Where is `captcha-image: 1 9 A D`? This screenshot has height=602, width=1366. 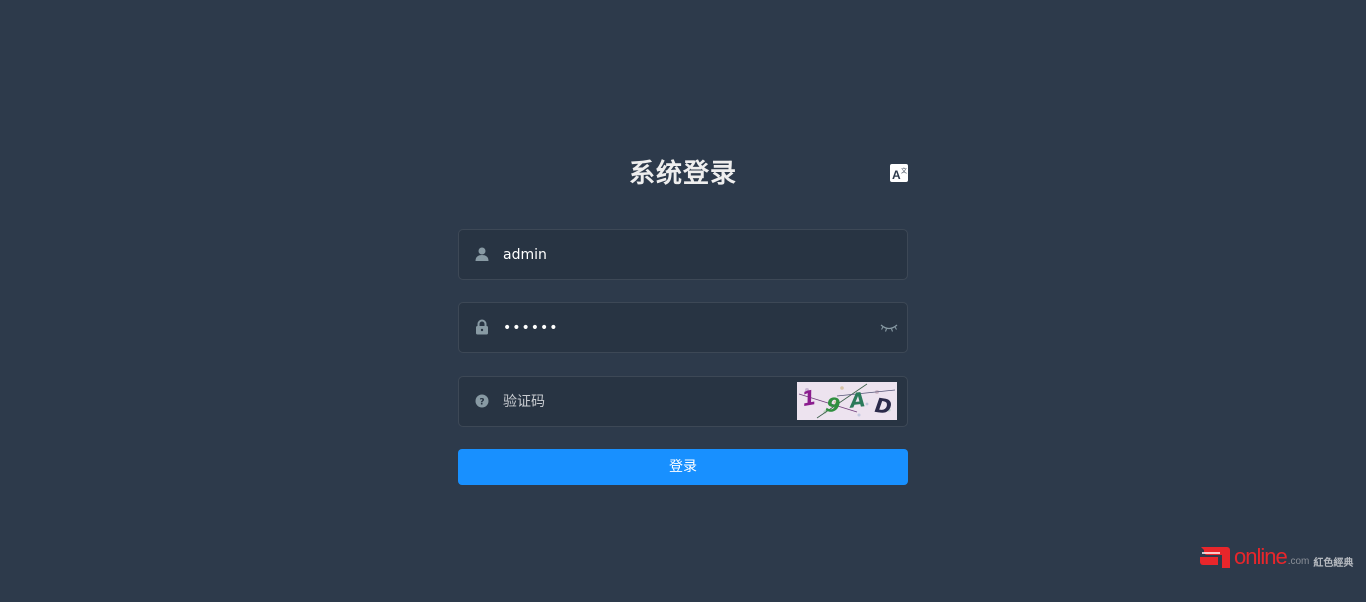 captcha-image: 1 9 A D is located at coordinates (847, 401).